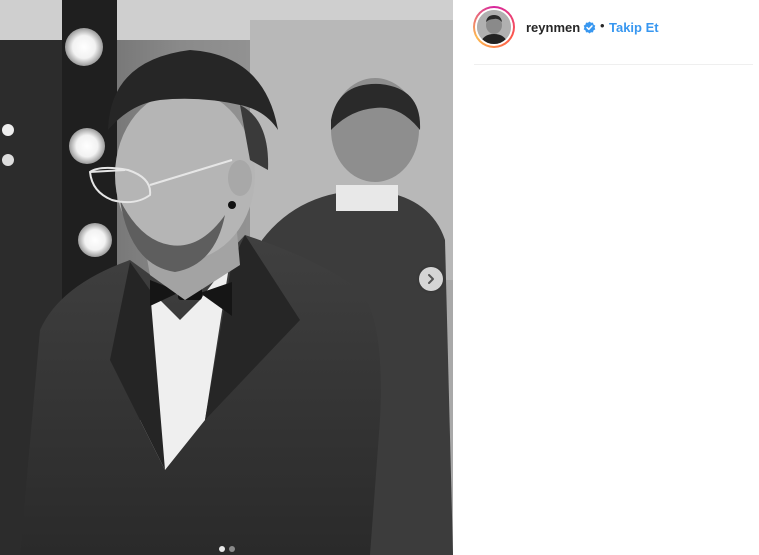 This screenshot has width=759, height=555. What do you see at coordinates (613, 64) in the screenshot?
I see `header-divider` at bounding box center [613, 64].